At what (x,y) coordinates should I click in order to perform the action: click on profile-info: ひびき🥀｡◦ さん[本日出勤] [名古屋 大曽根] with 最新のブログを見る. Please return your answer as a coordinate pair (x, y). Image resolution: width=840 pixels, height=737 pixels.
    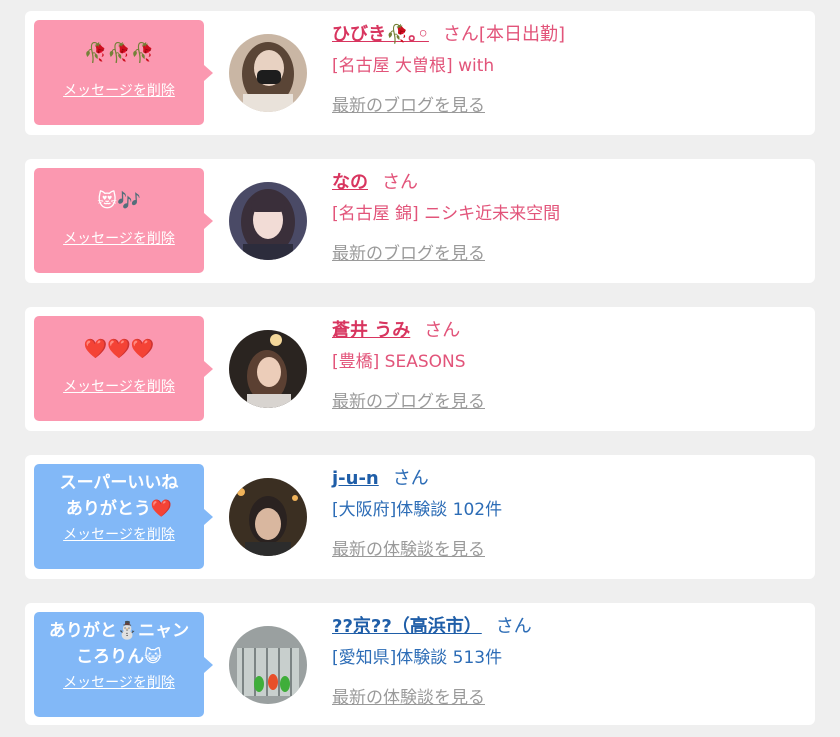
    Looking at the image, I should click on (568, 68).